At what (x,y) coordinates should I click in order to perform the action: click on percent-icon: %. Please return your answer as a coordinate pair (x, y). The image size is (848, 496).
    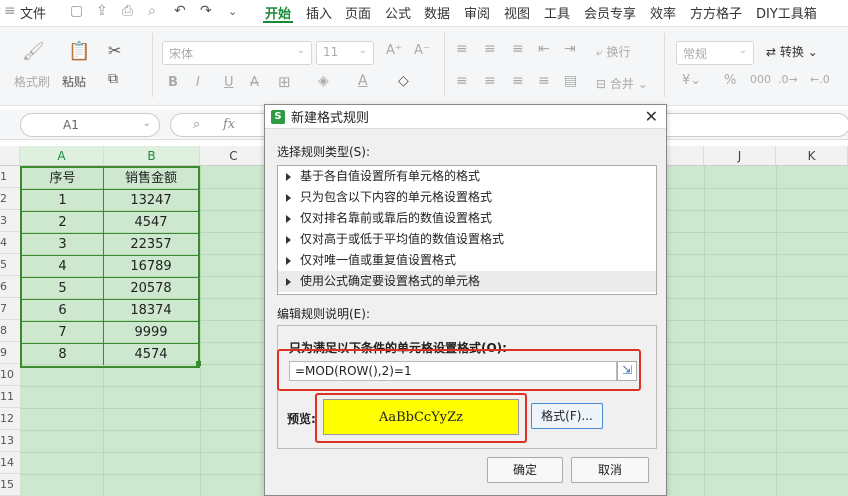
    Looking at the image, I should click on (730, 80).